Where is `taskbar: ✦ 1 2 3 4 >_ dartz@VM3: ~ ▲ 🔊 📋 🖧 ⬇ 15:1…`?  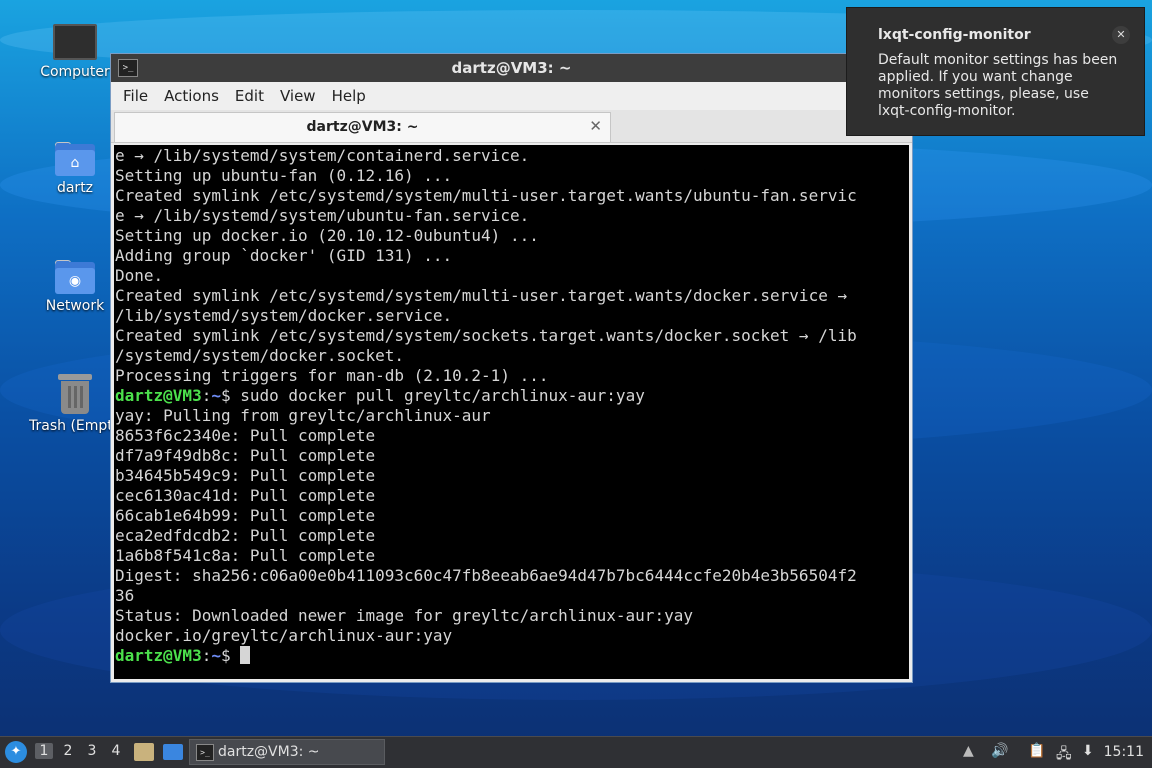
taskbar: ✦ 1 2 3 4 >_ dartz@VM3: ~ ▲ 🔊 📋 🖧 ⬇ 15:1… is located at coordinates (576, 752).